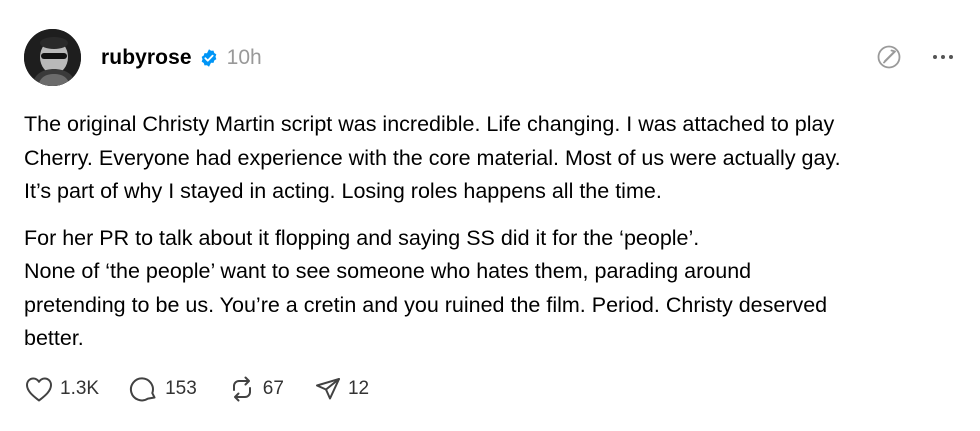 Image resolution: width=980 pixels, height=431 pixels. I want to click on repost-button: 67, so click(255, 389).